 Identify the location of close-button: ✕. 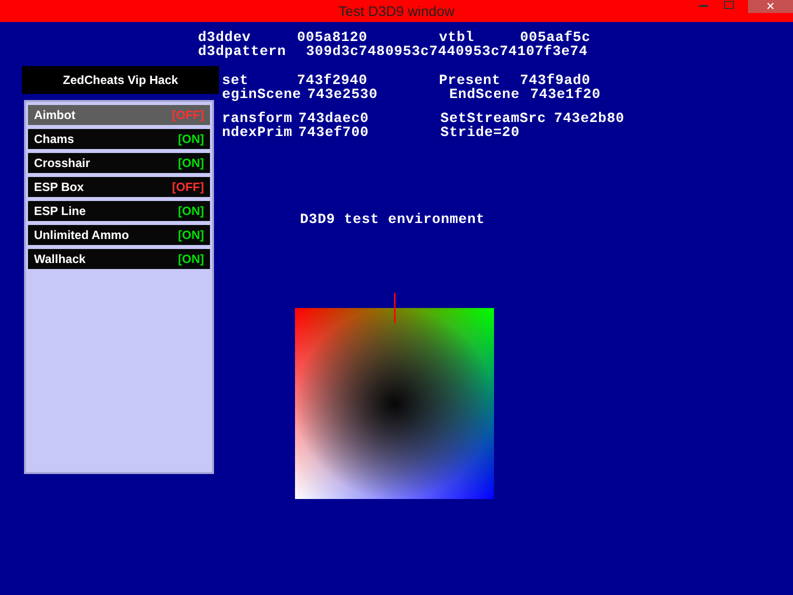
(770, 6).